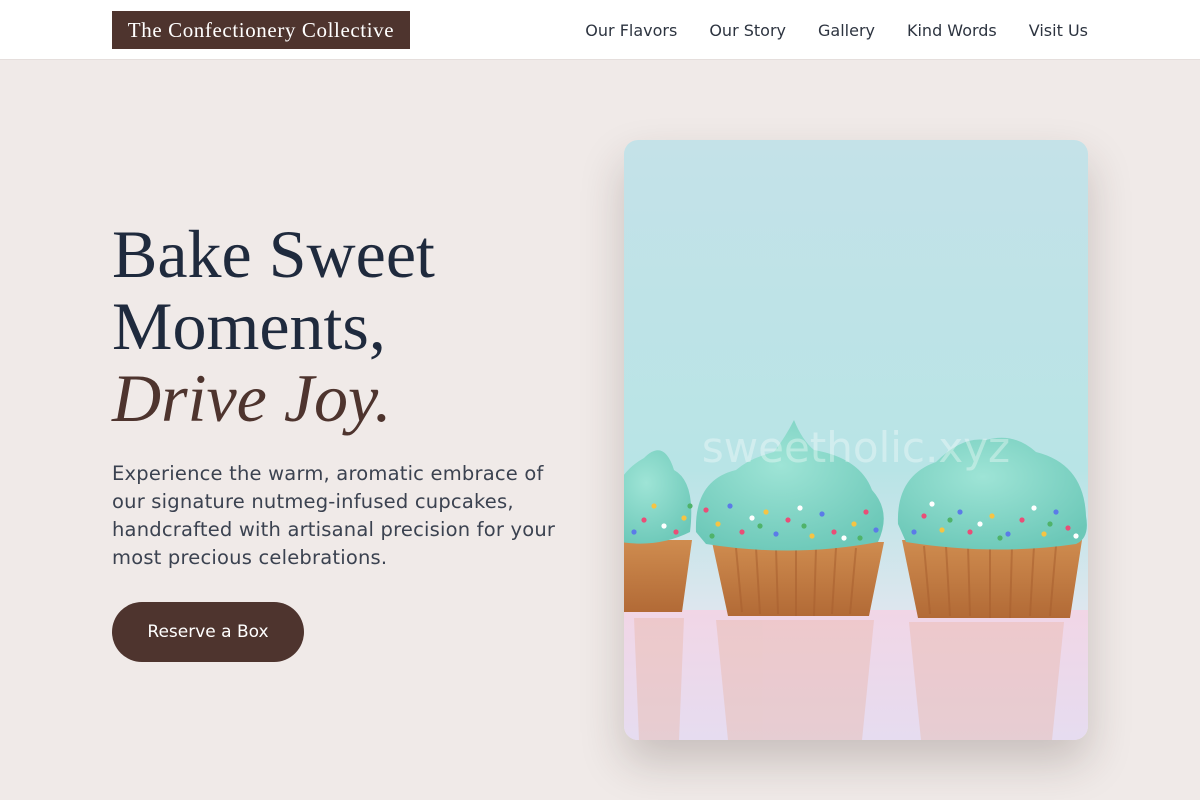 Image resolution: width=1200 pixels, height=800 pixels. I want to click on hero-headline: Bake Sweet Moments, Drive Joy., so click(347, 326).